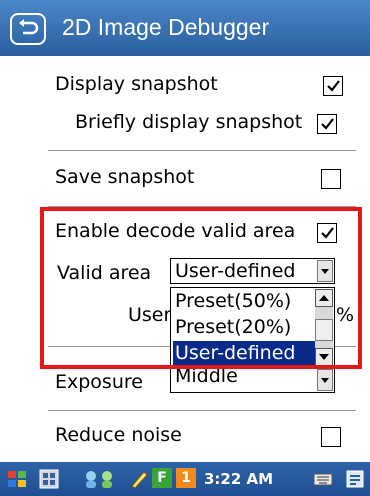  What do you see at coordinates (206, 376) in the screenshot?
I see `exposure-value: Middle` at bounding box center [206, 376].